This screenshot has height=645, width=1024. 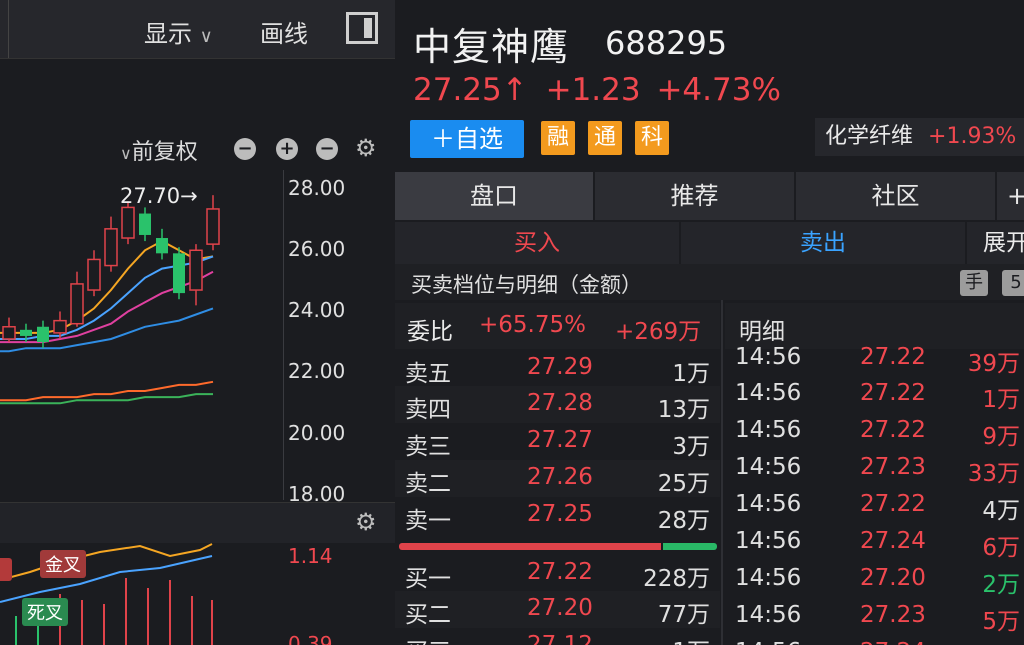 What do you see at coordinates (652, 138) in the screenshot?
I see `star-market-tag: 科` at bounding box center [652, 138].